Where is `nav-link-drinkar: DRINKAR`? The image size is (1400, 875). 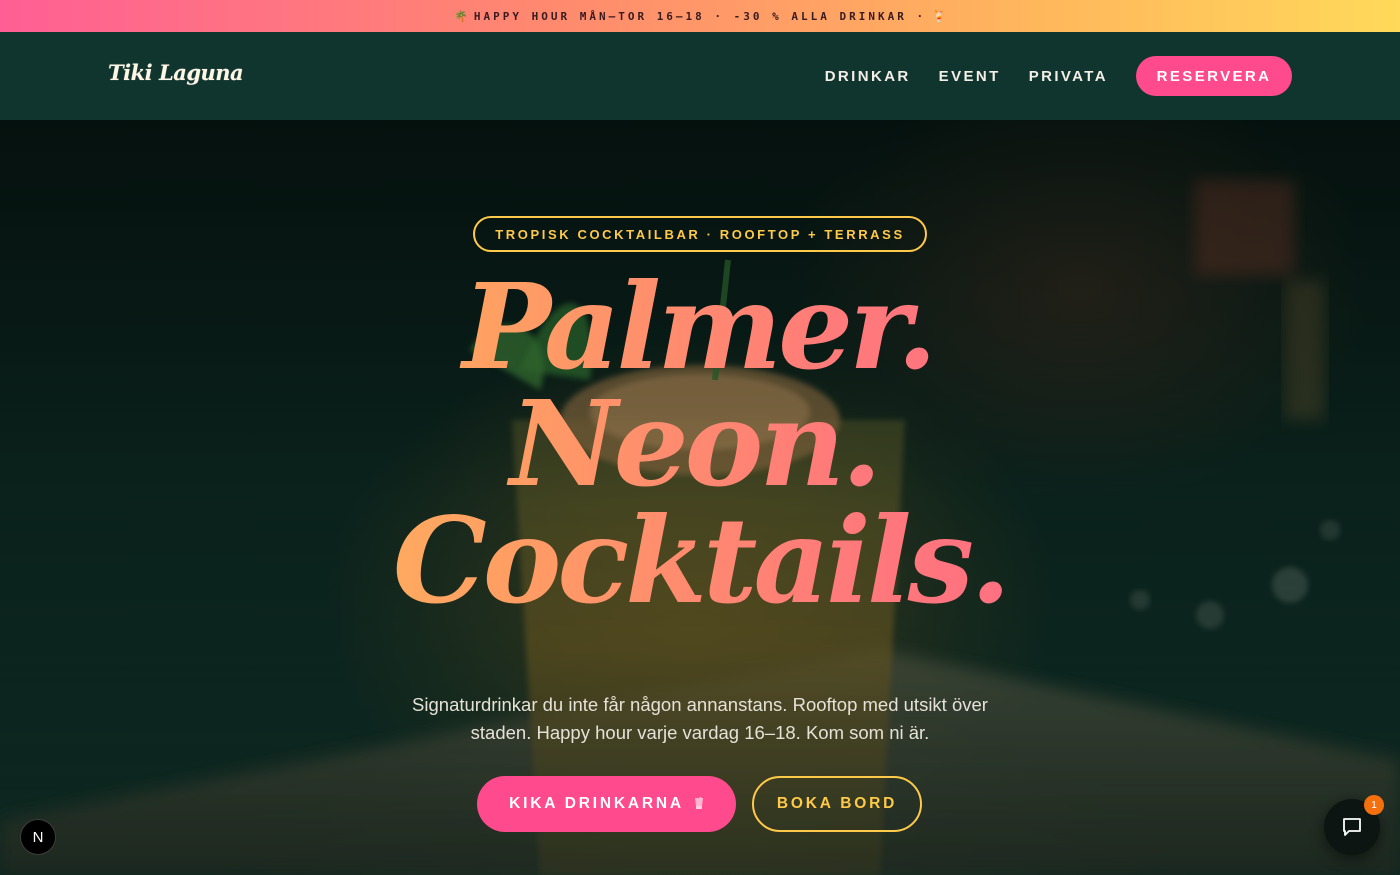 nav-link-drinkar: DRINKAR is located at coordinates (868, 76).